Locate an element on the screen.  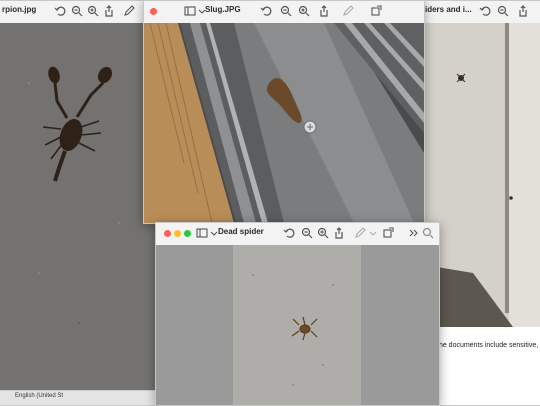
scorpion-toolbar: rpion.jpg is located at coordinates (78, 12).